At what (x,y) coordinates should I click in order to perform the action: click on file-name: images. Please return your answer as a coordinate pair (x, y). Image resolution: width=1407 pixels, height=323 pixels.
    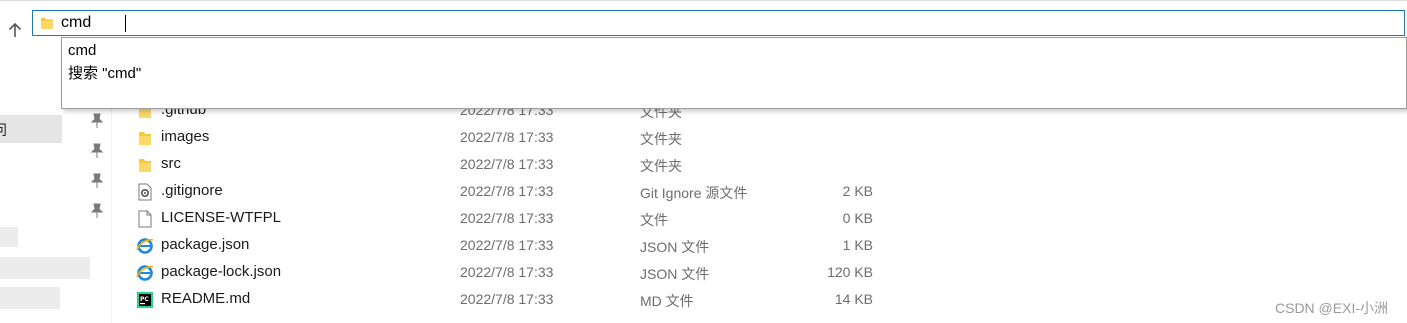
    Looking at the image, I should click on (185, 136).